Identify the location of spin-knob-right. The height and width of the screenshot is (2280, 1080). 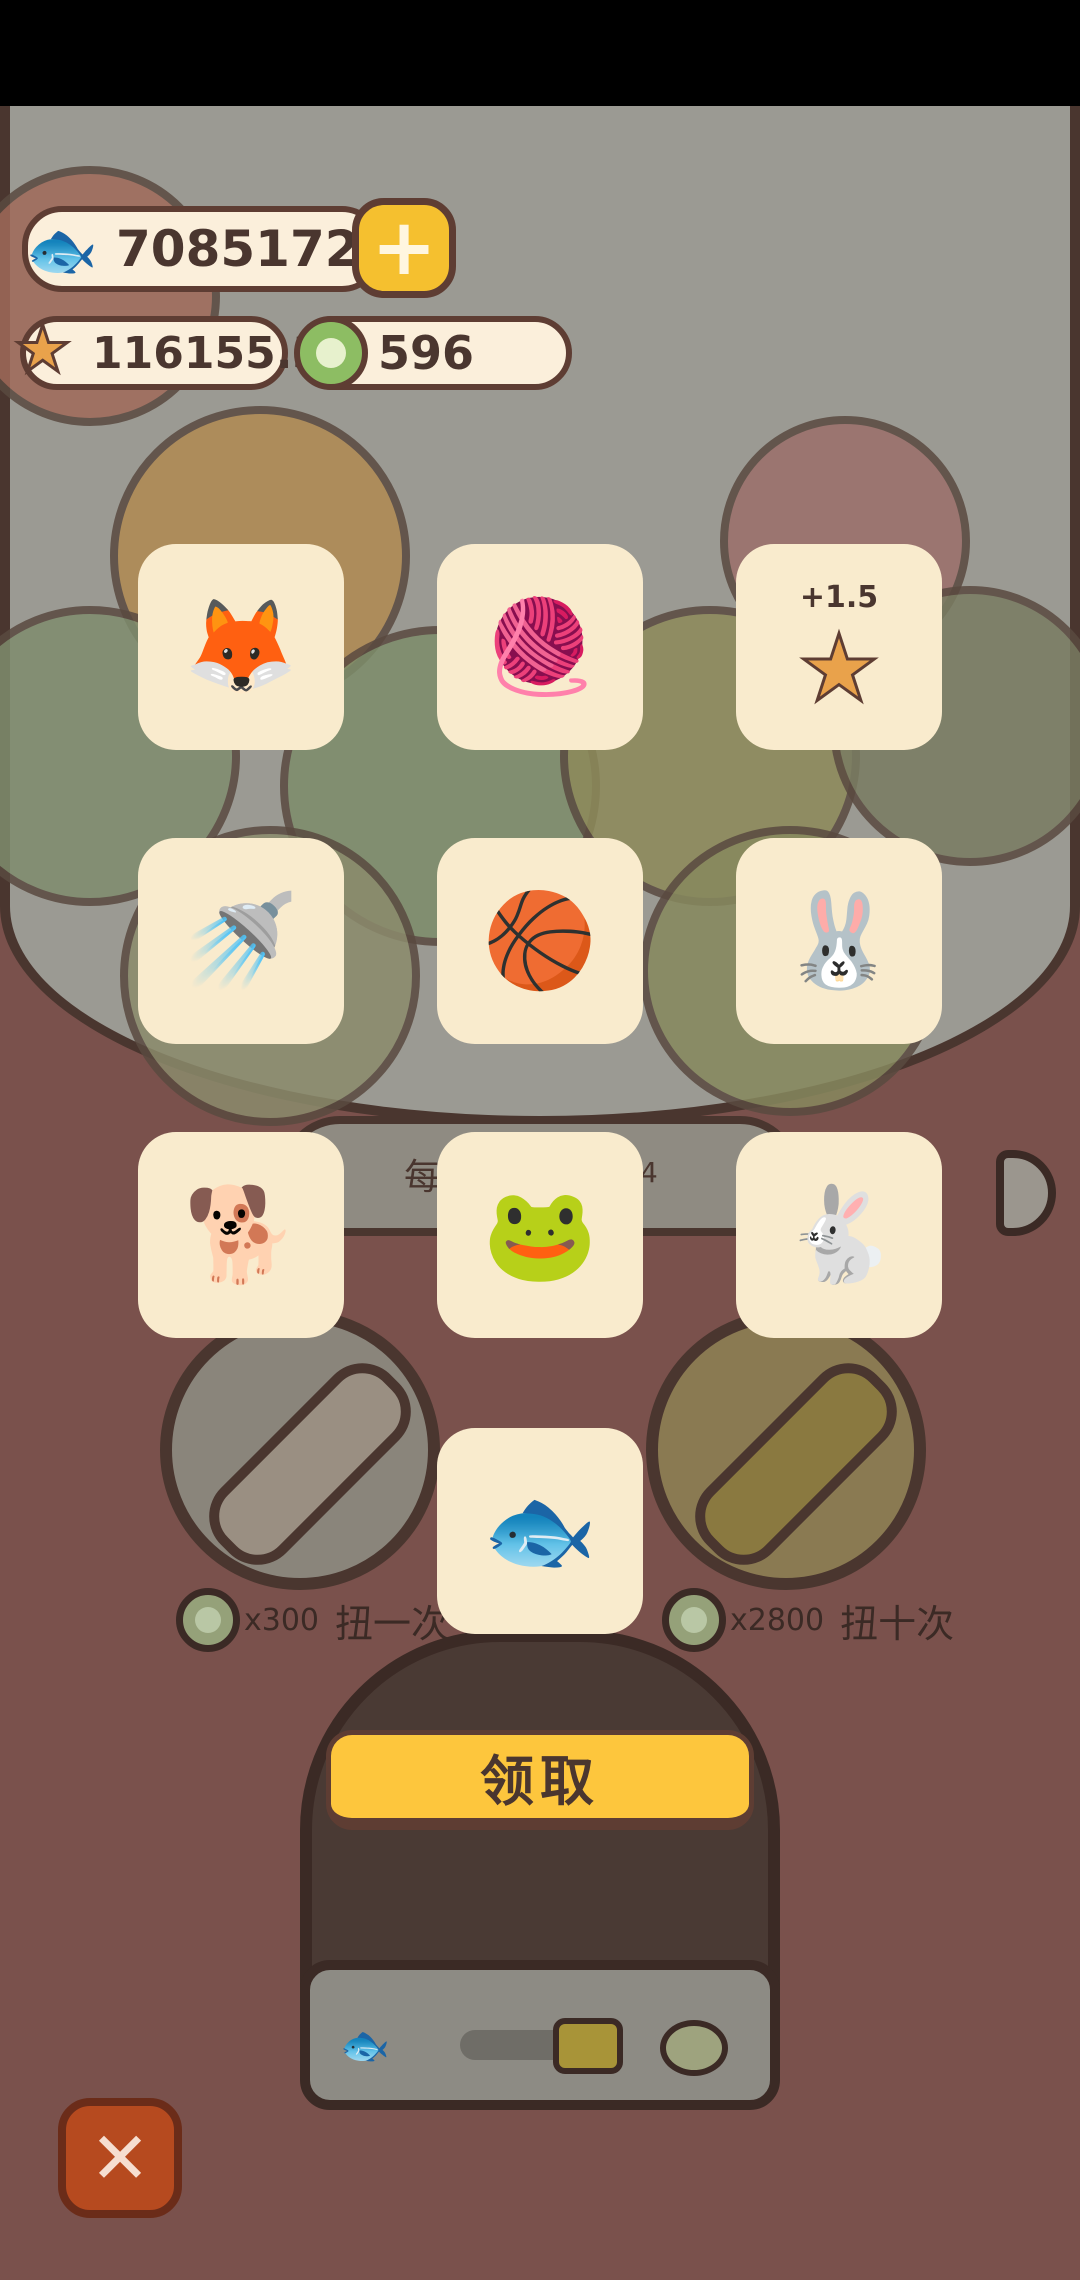
(786, 1450).